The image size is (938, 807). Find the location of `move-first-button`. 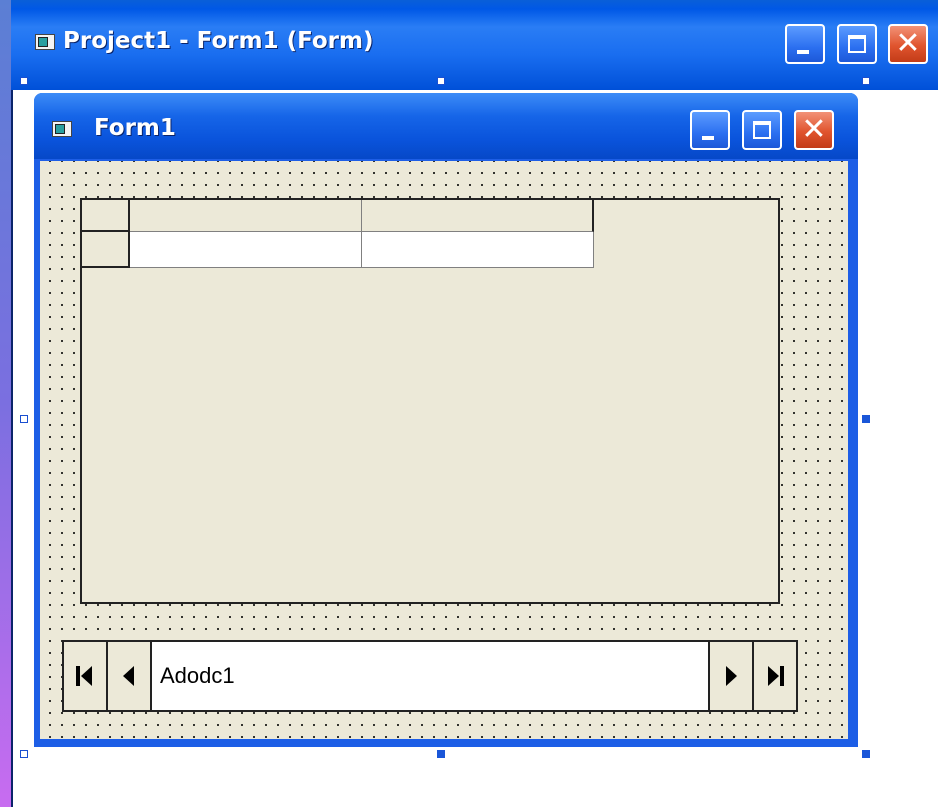

move-first-button is located at coordinates (86, 676).